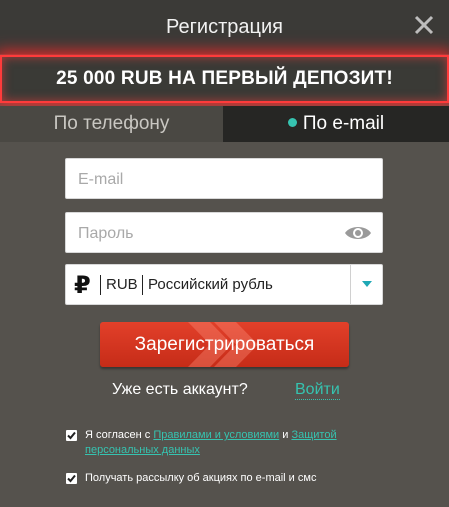  What do you see at coordinates (317, 390) in the screenshot?
I see `login-link: Войти` at bounding box center [317, 390].